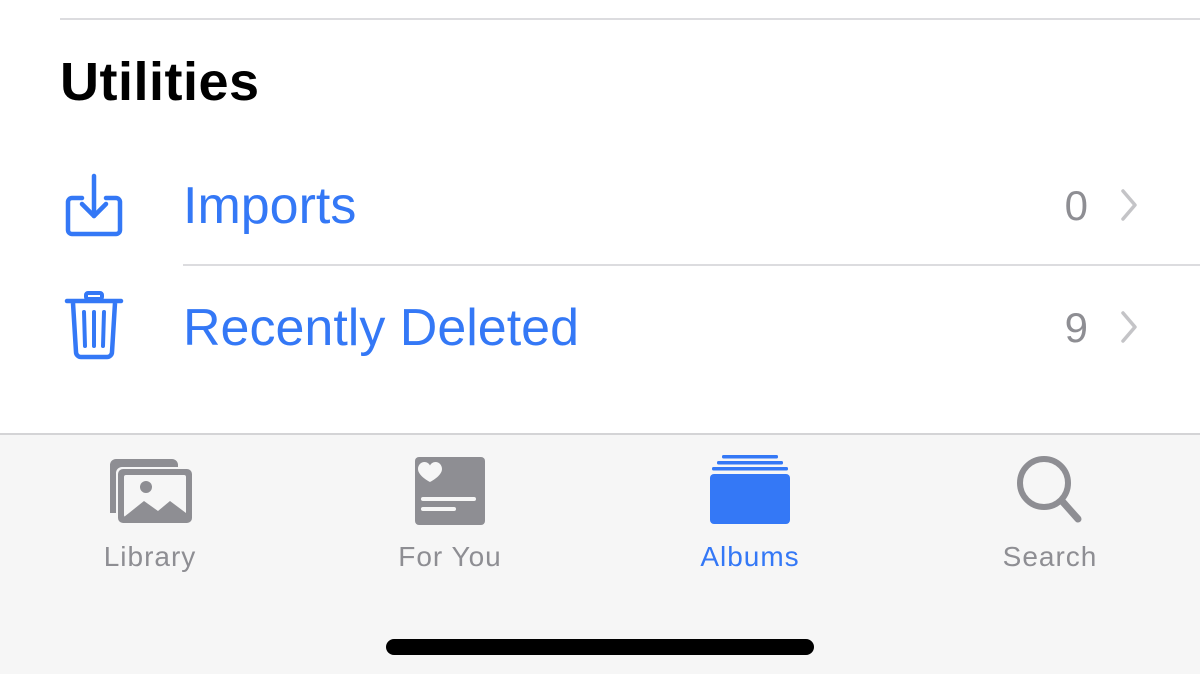  Describe the element at coordinates (600, 647) in the screenshot. I see `home-indicator` at that location.